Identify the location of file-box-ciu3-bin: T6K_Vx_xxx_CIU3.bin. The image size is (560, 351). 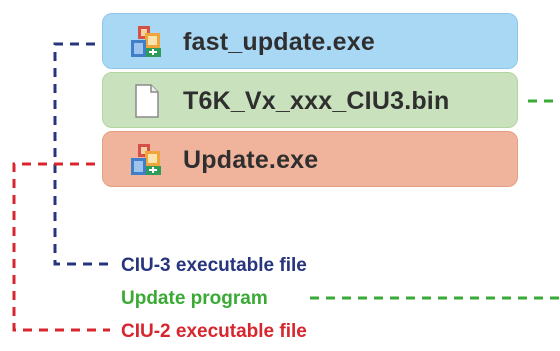
(310, 100).